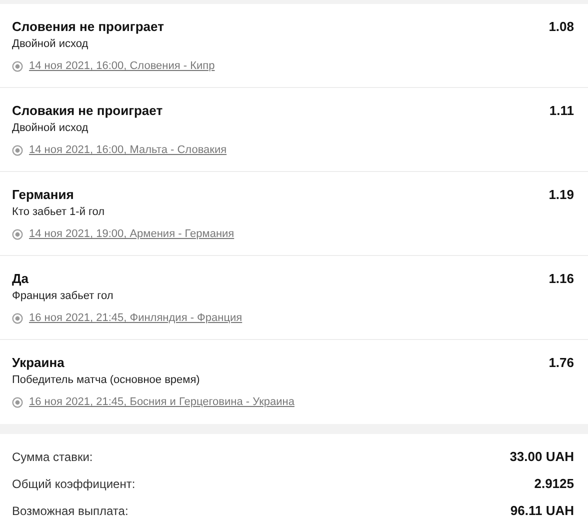  I want to click on event-link: 16 ноя 2021, 21:45, Финляндия - Франция, so click(135, 318).